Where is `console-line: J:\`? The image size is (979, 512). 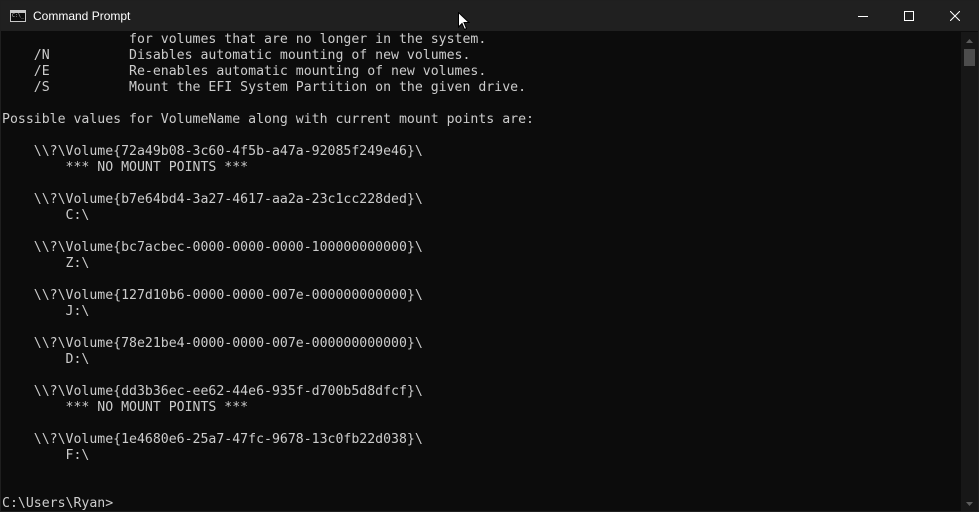
console-line: J:\ is located at coordinates (46, 311).